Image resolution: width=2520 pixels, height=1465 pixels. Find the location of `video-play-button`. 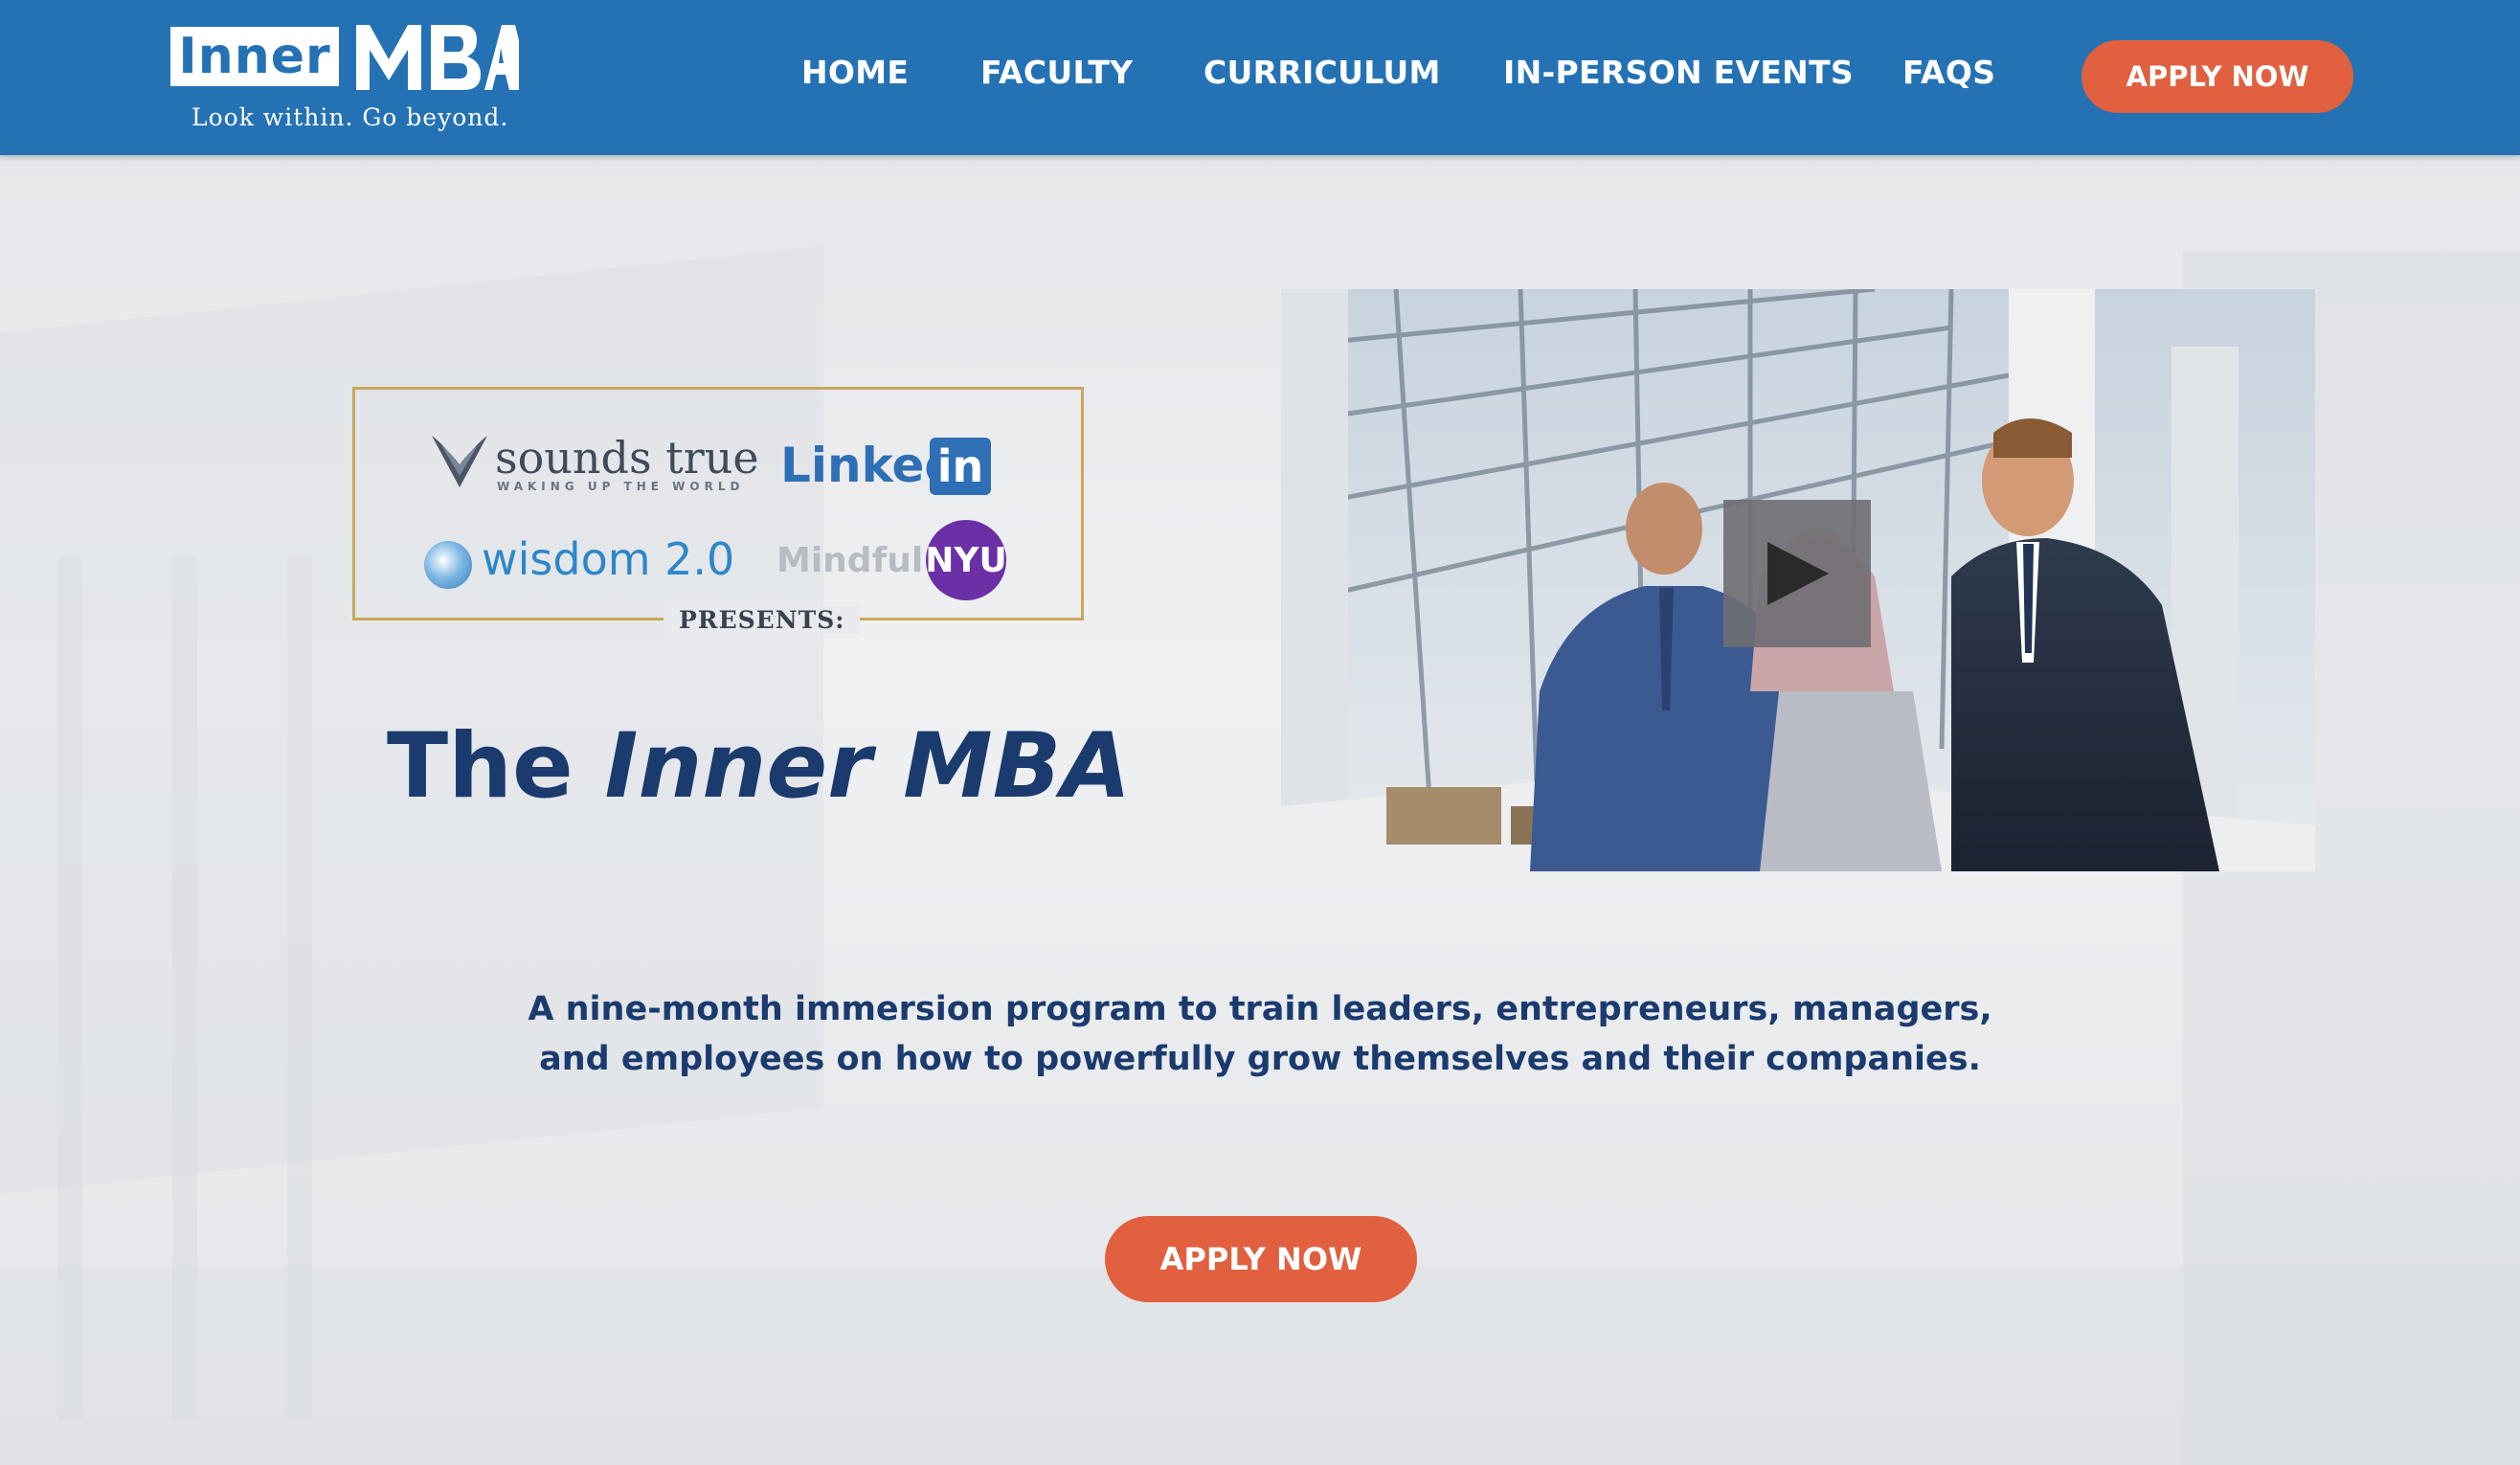

video-play-button is located at coordinates (1797, 573).